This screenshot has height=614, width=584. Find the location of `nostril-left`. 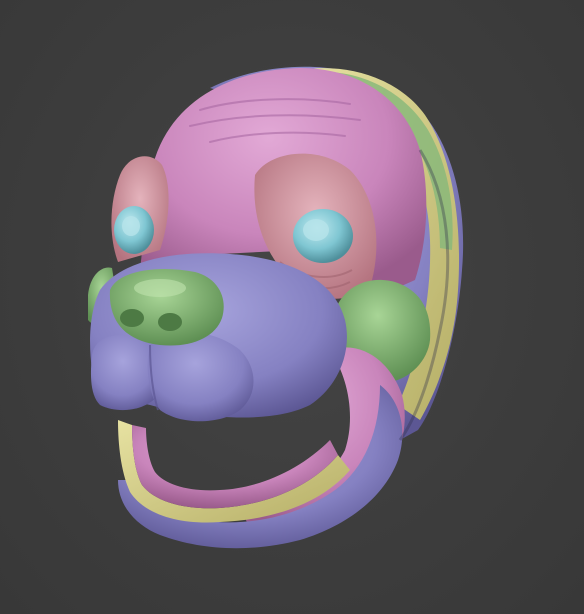

nostril-left is located at coordinates (132, 318).